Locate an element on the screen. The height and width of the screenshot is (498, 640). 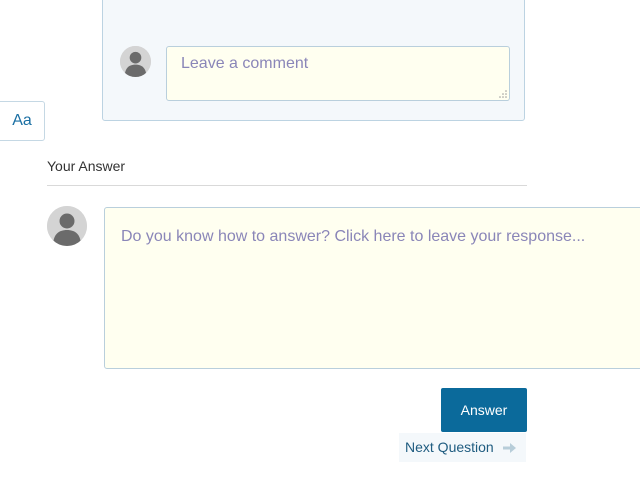
arrow-right-icon is located at coordinates (509, 448).